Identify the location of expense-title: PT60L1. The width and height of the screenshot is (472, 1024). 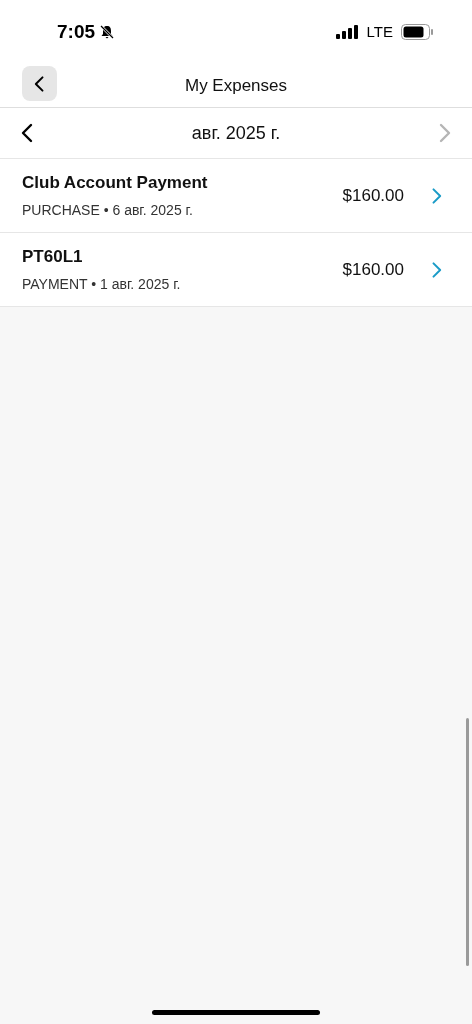
(53, 256).